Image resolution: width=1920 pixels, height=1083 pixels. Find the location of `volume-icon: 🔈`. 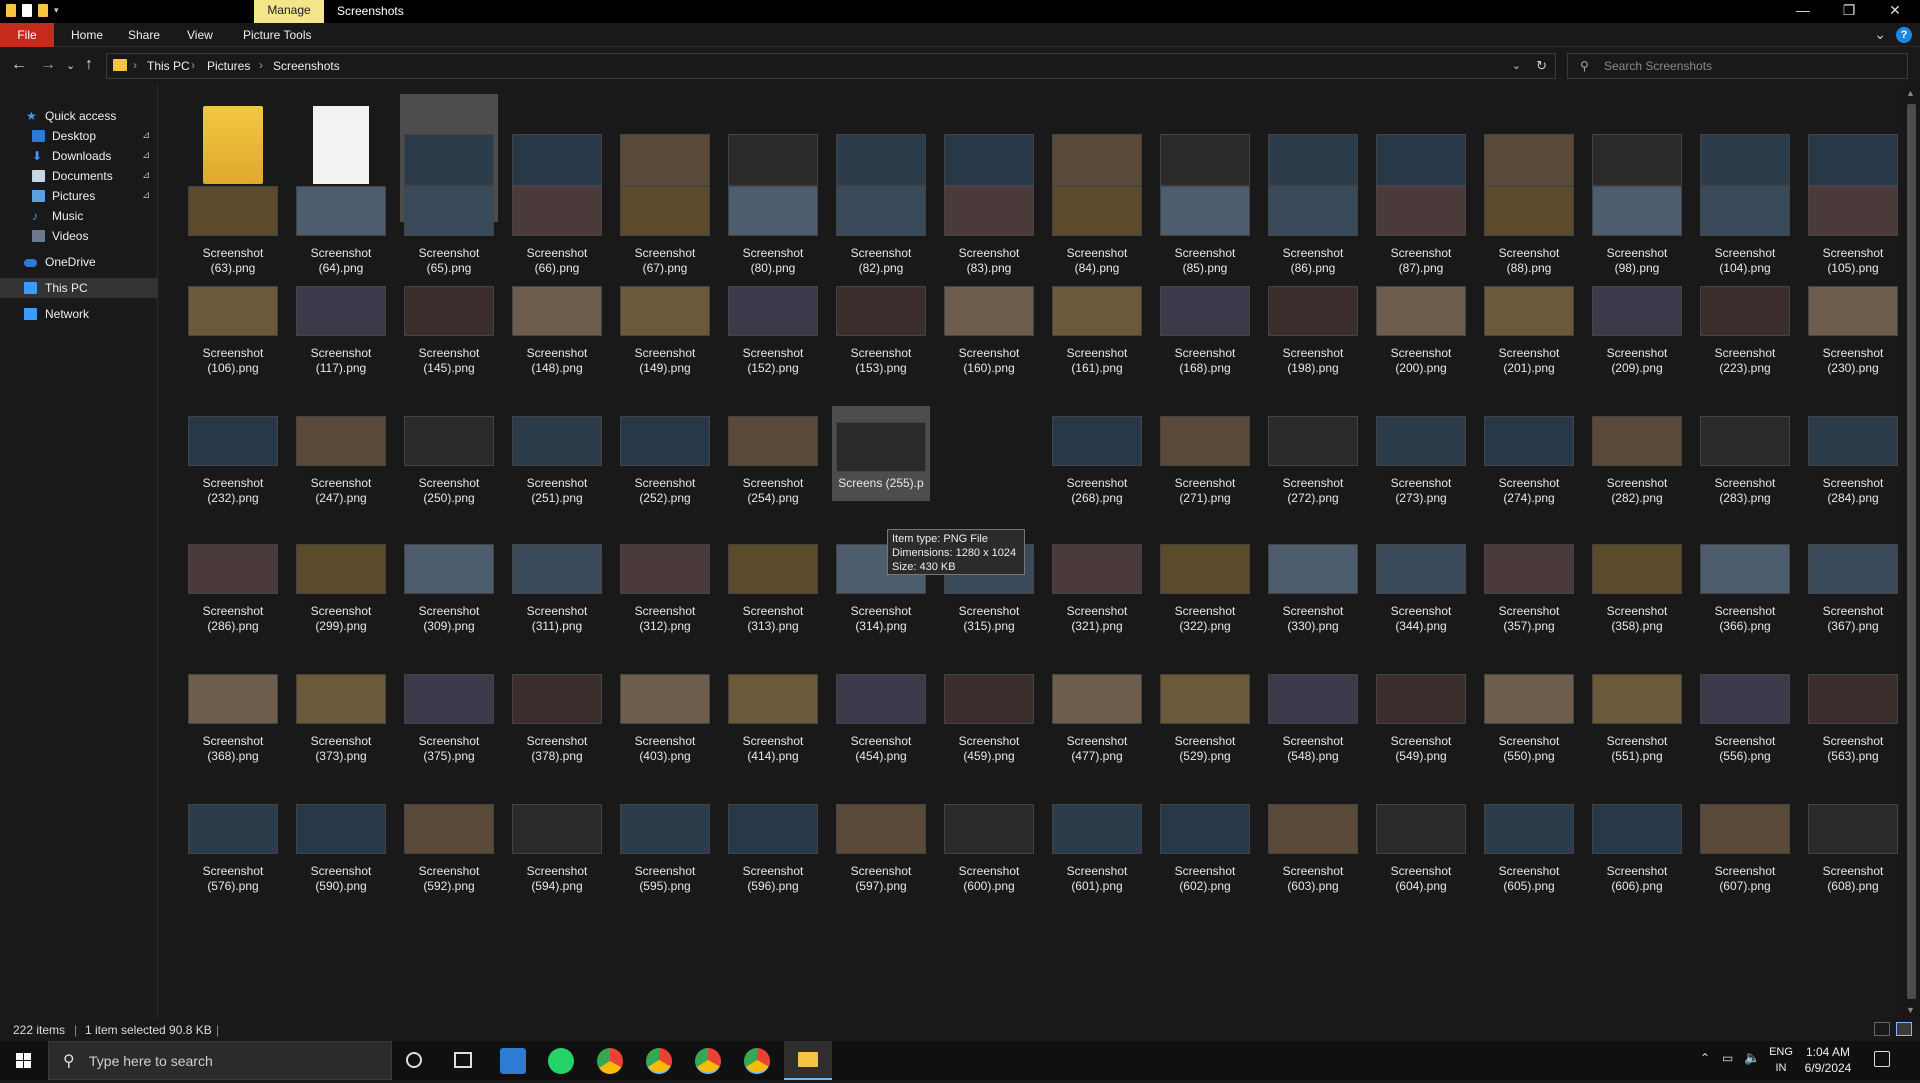

volume-icon: 🔈 is located at coordinates (1752, 1058).